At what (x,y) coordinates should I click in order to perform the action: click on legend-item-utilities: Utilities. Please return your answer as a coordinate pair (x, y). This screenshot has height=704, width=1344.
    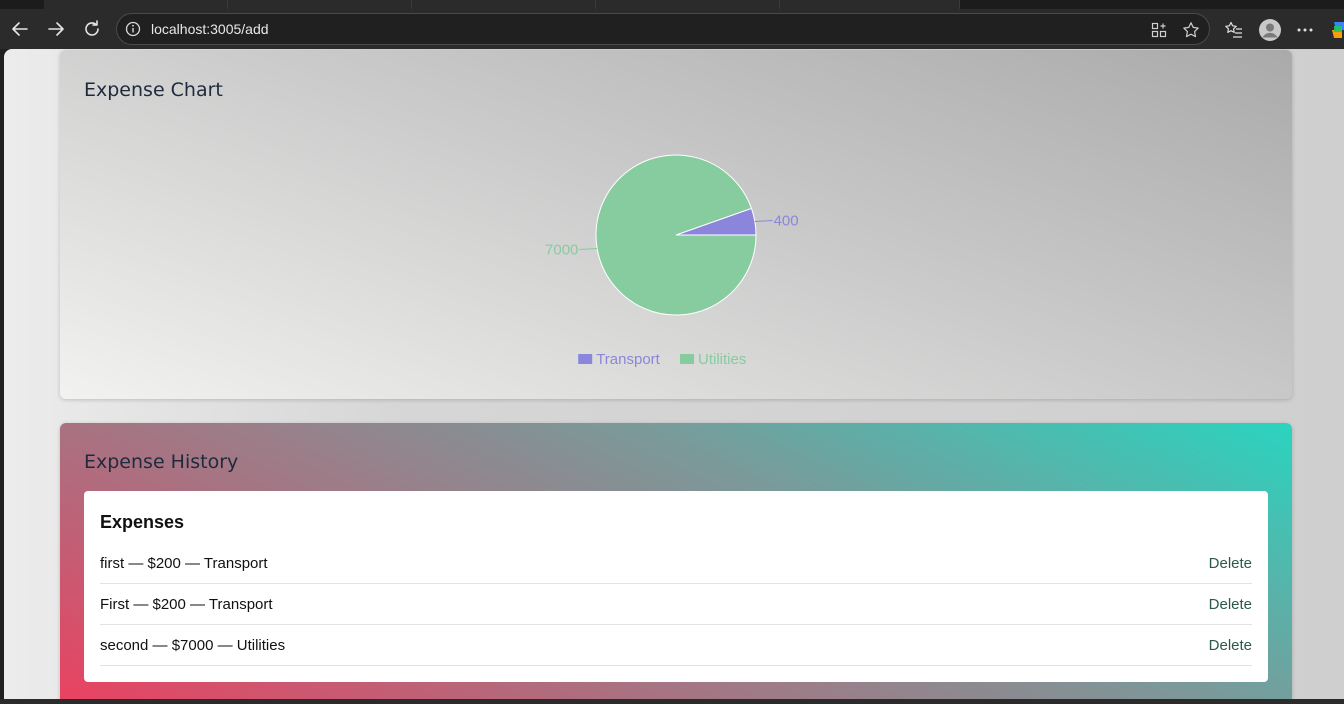
    Looking at the image, I should click on (722, 359).